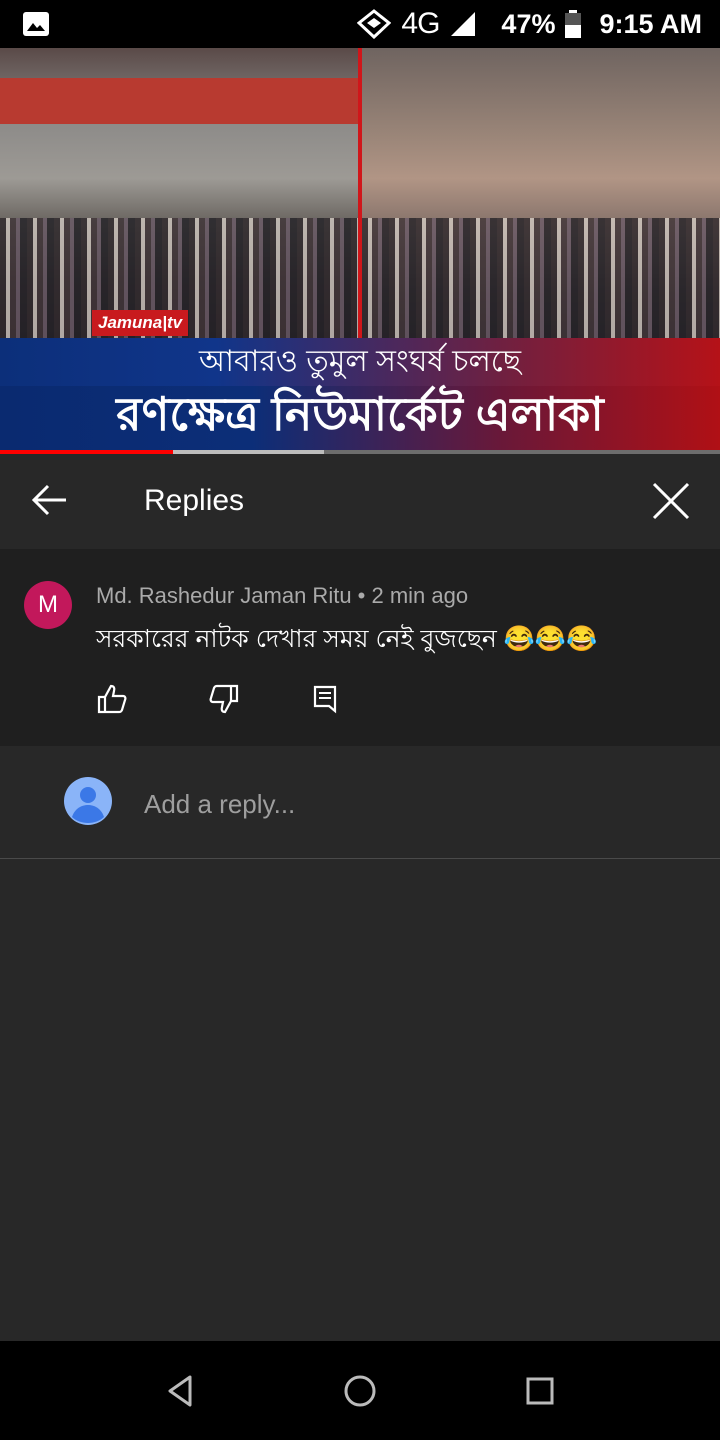 The height and width of the screenshot is (1440, 720). Describe the element at coordinates (650, 23) in the screenshot. I see `clock: 9:15 AM` at that location.